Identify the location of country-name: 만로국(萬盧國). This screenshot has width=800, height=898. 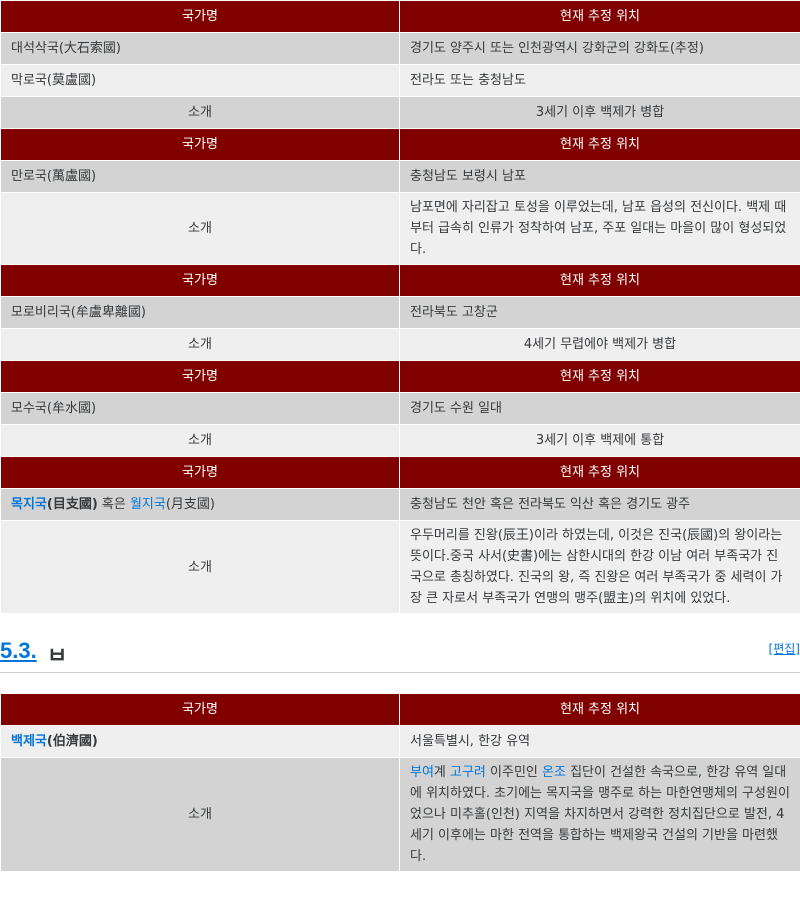
(200, 176).